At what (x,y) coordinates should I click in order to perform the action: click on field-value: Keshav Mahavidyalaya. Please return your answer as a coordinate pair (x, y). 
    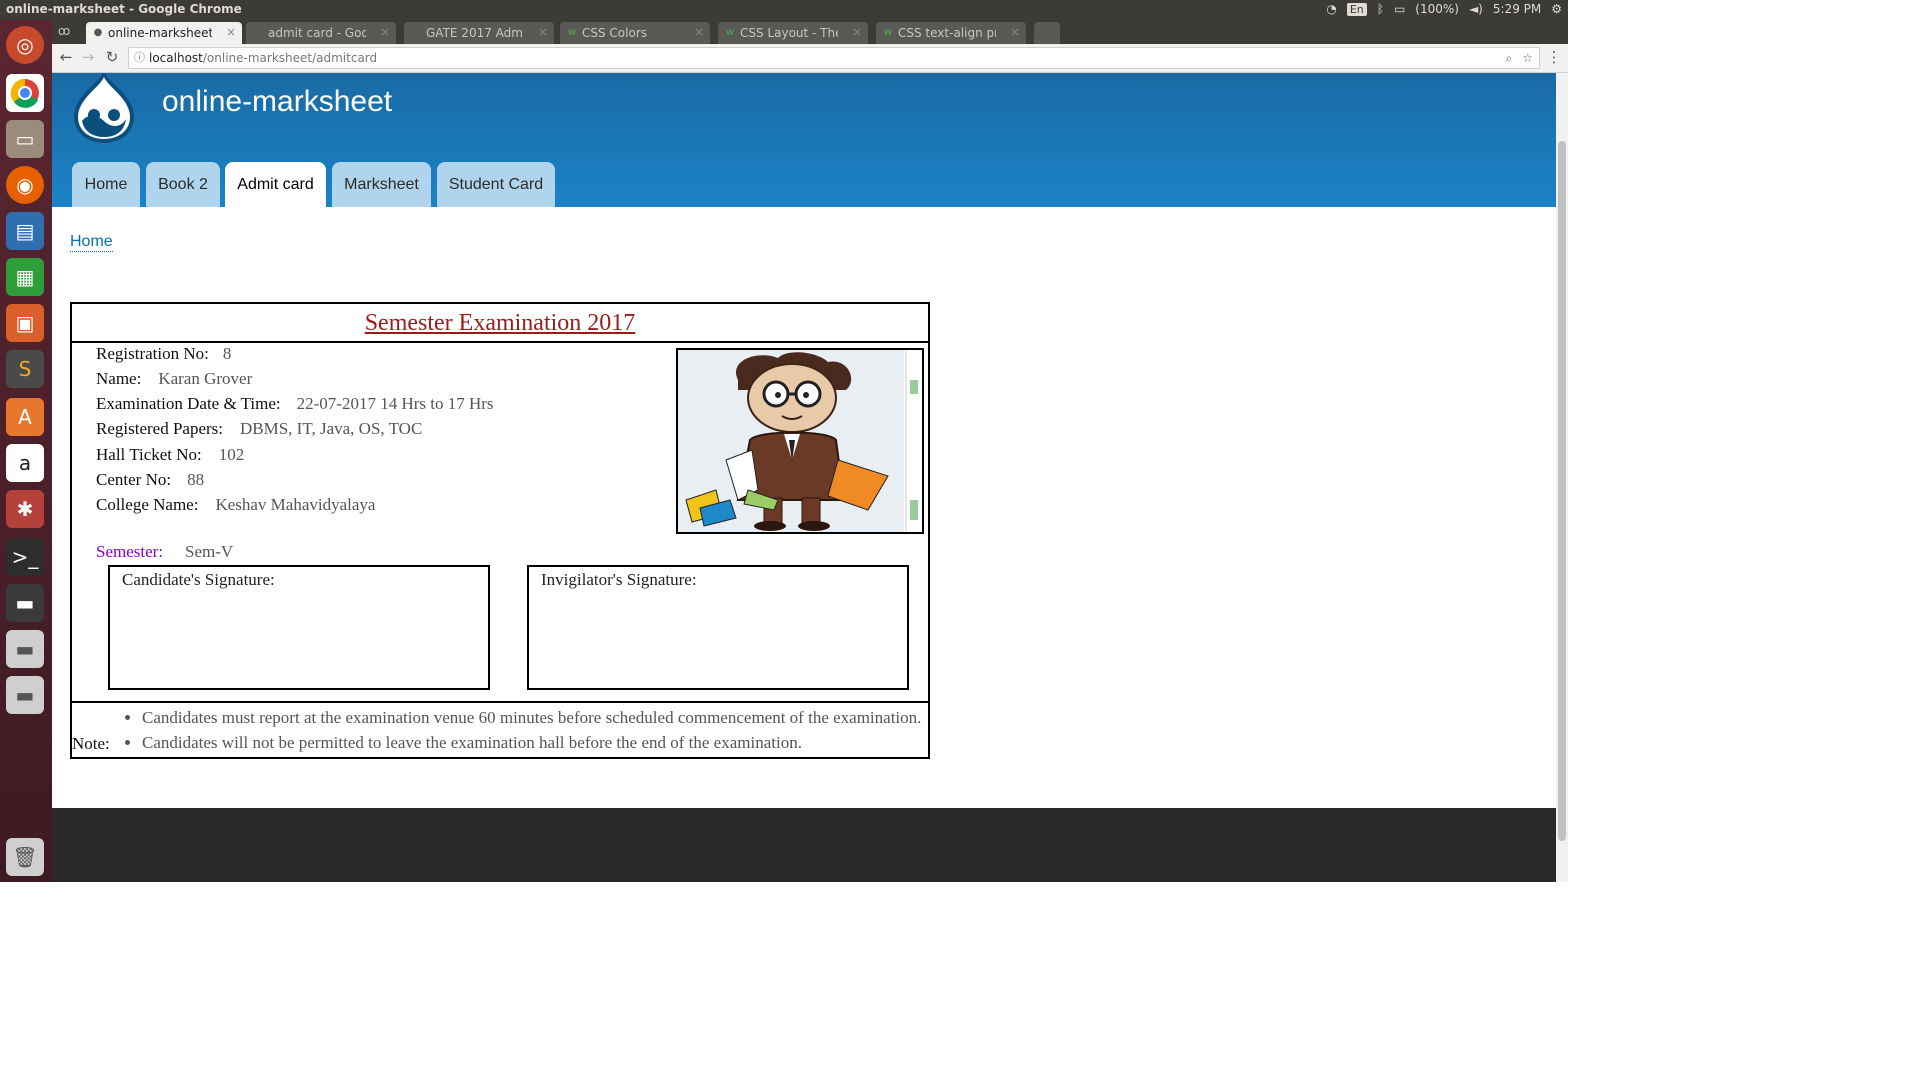
    Looking at the image, I should click on (295, 504).